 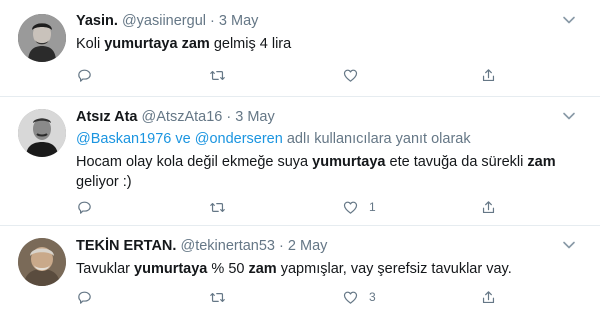 I want to click on tweet-header: TEKİN ERTAN. @tekinertan53 · 2 May, so click(x=326, y=246).